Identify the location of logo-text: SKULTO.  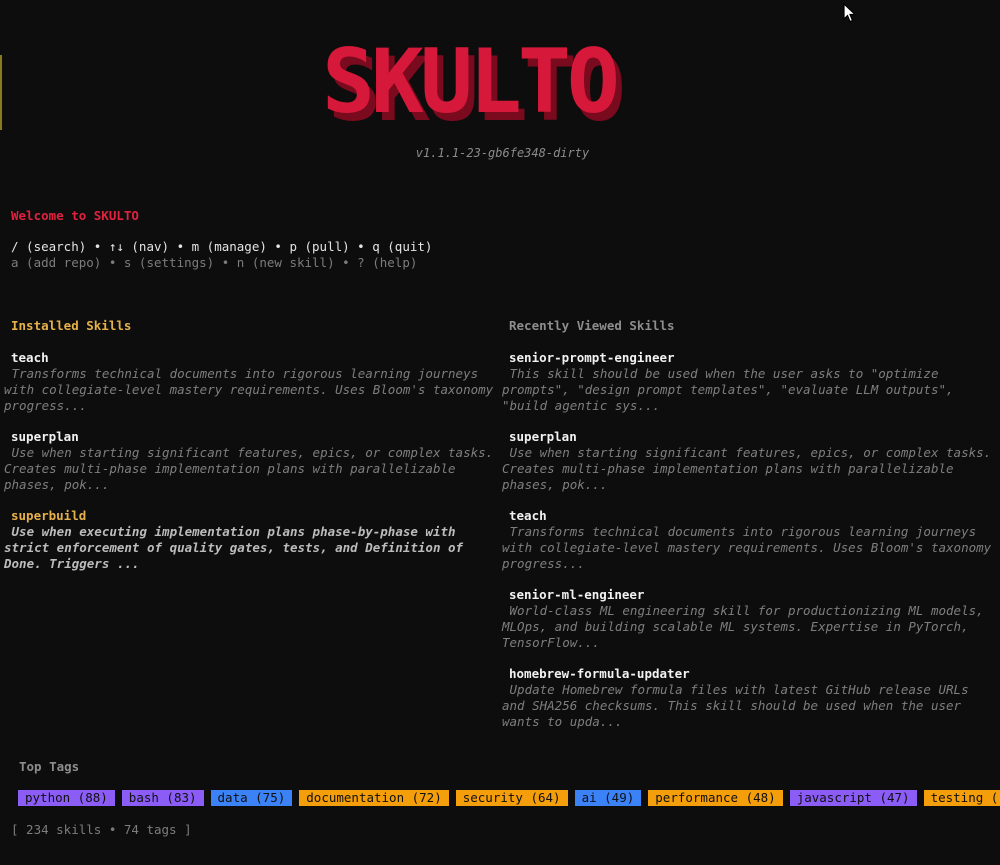
(469, 80).